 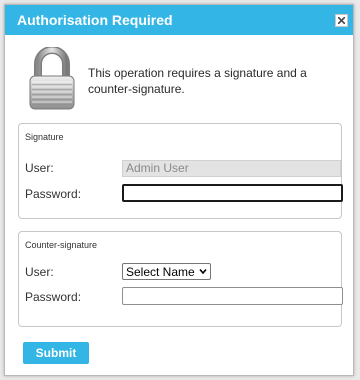 What do you see at coordinates (39, 272) in the screenshot?
I see `counter-signature-user-label: User:` at bounding box center [39, 272].